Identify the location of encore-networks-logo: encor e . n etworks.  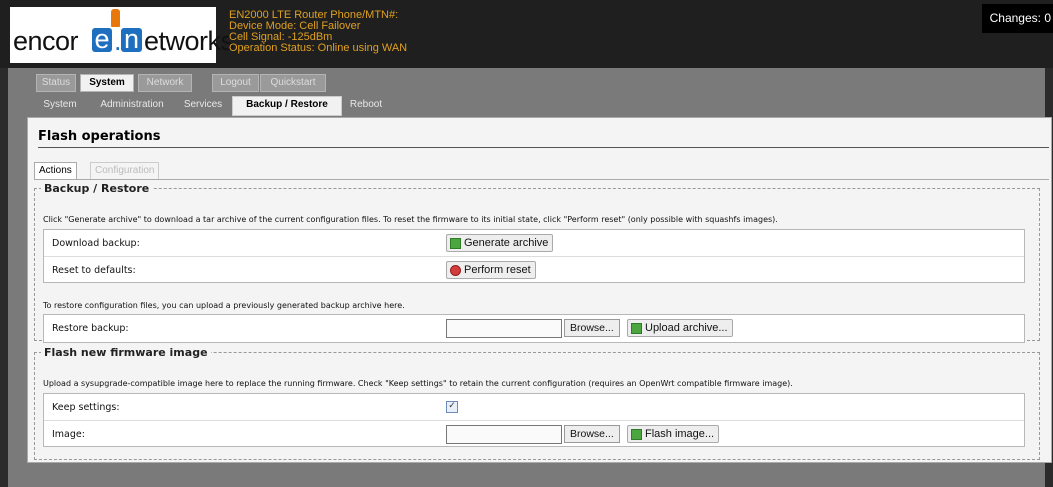
(122, 35).